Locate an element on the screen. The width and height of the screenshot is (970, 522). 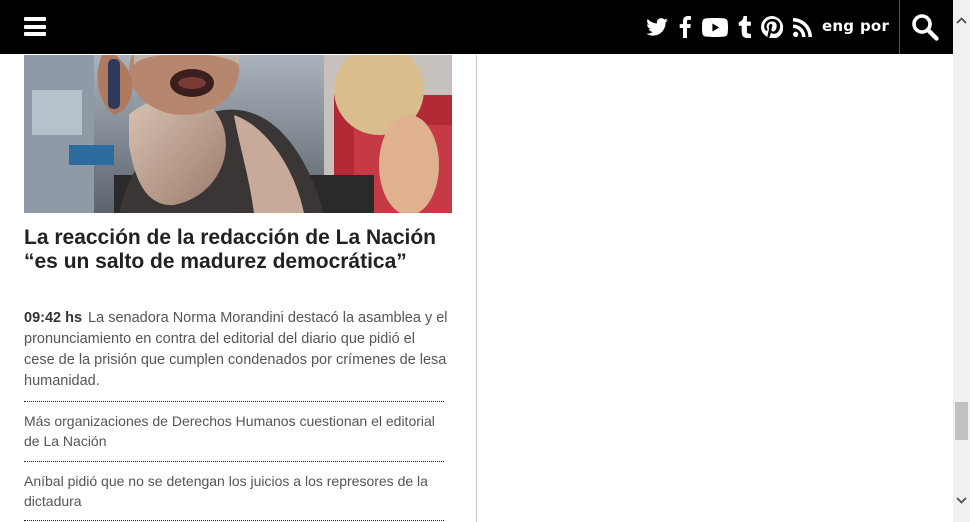
language-eng-link: eng is located at coordinates (838, 26).